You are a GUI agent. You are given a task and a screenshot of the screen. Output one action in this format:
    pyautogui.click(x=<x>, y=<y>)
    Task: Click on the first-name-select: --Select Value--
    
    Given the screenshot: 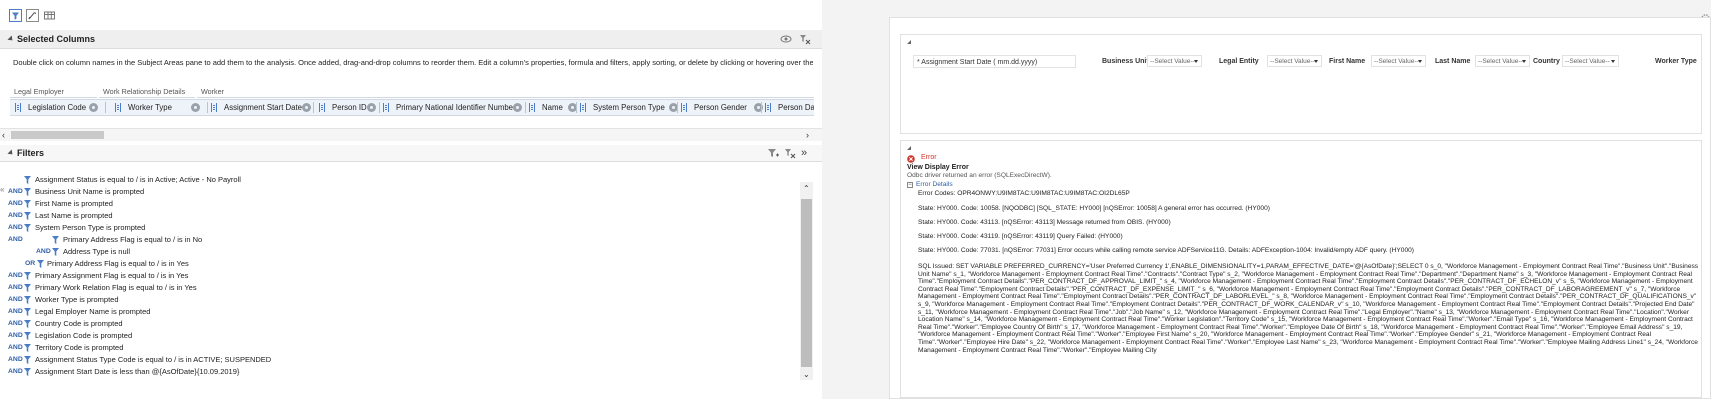 What is the action you would take?
    pyautogui.click(x=1398, y=61)
    